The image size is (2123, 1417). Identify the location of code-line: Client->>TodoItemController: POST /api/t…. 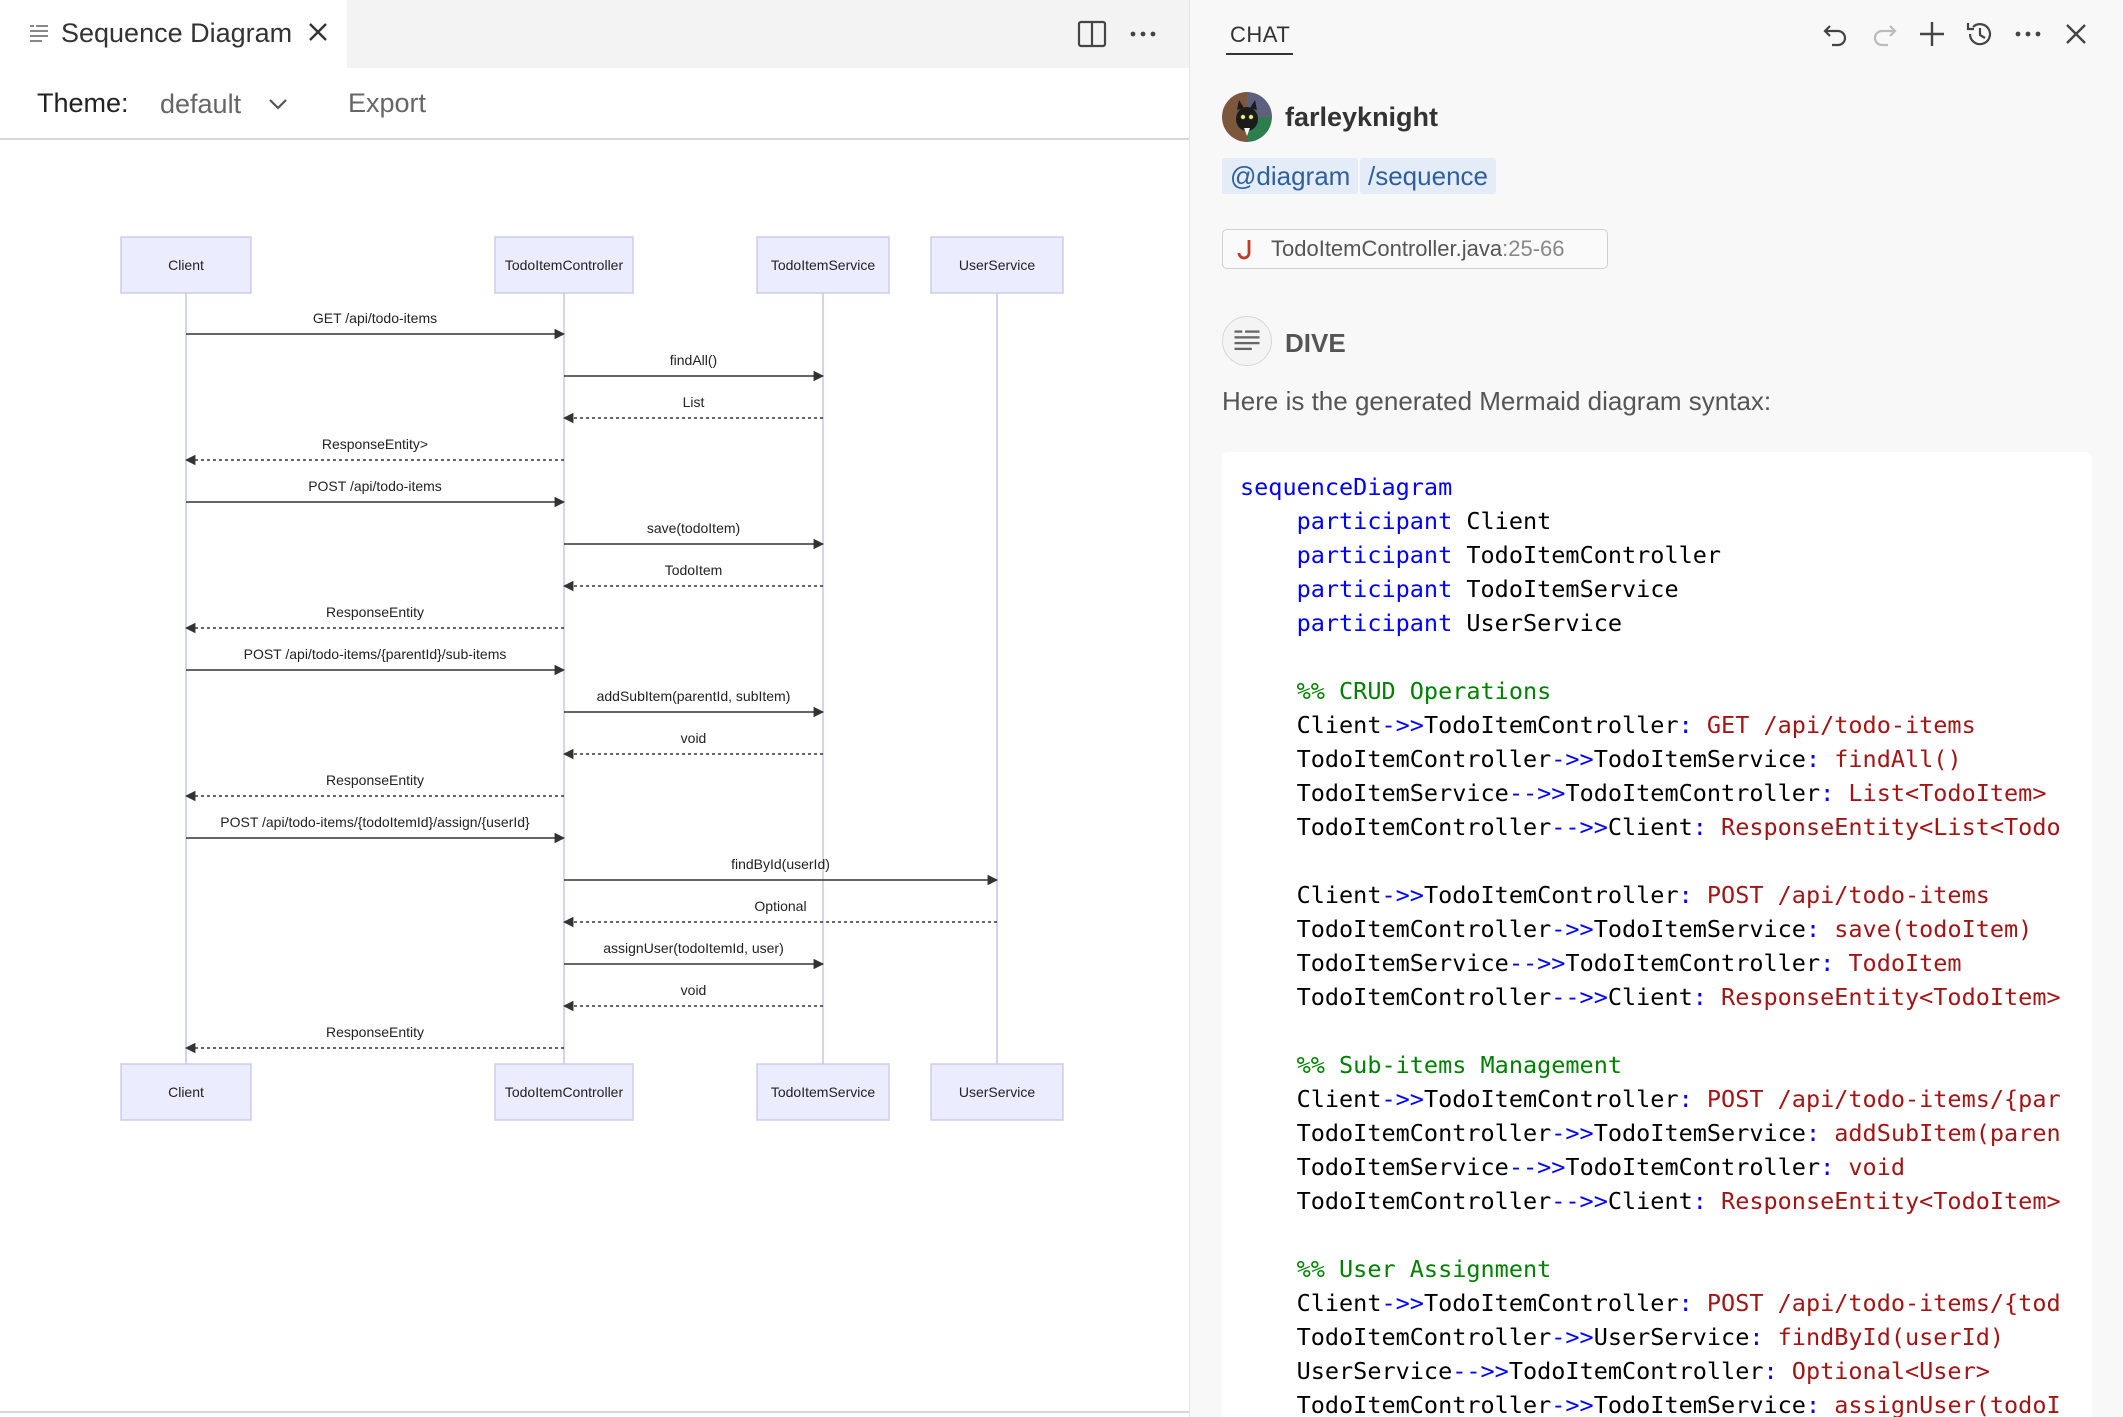
(1666, 1099).